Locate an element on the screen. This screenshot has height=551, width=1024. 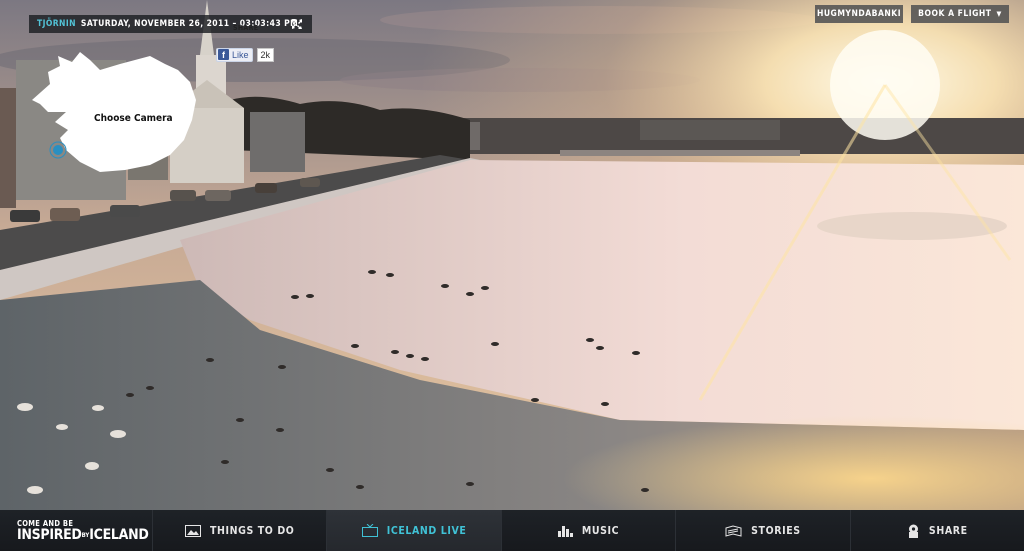
gallery-button: HUGMYNDABANKI is located at coordinates (859, 14).